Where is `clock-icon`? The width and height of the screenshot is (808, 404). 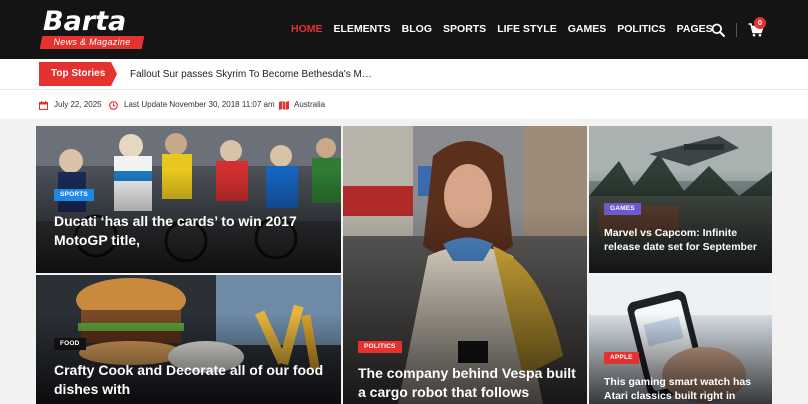 clock-icon is located at coordinates (113, 105).